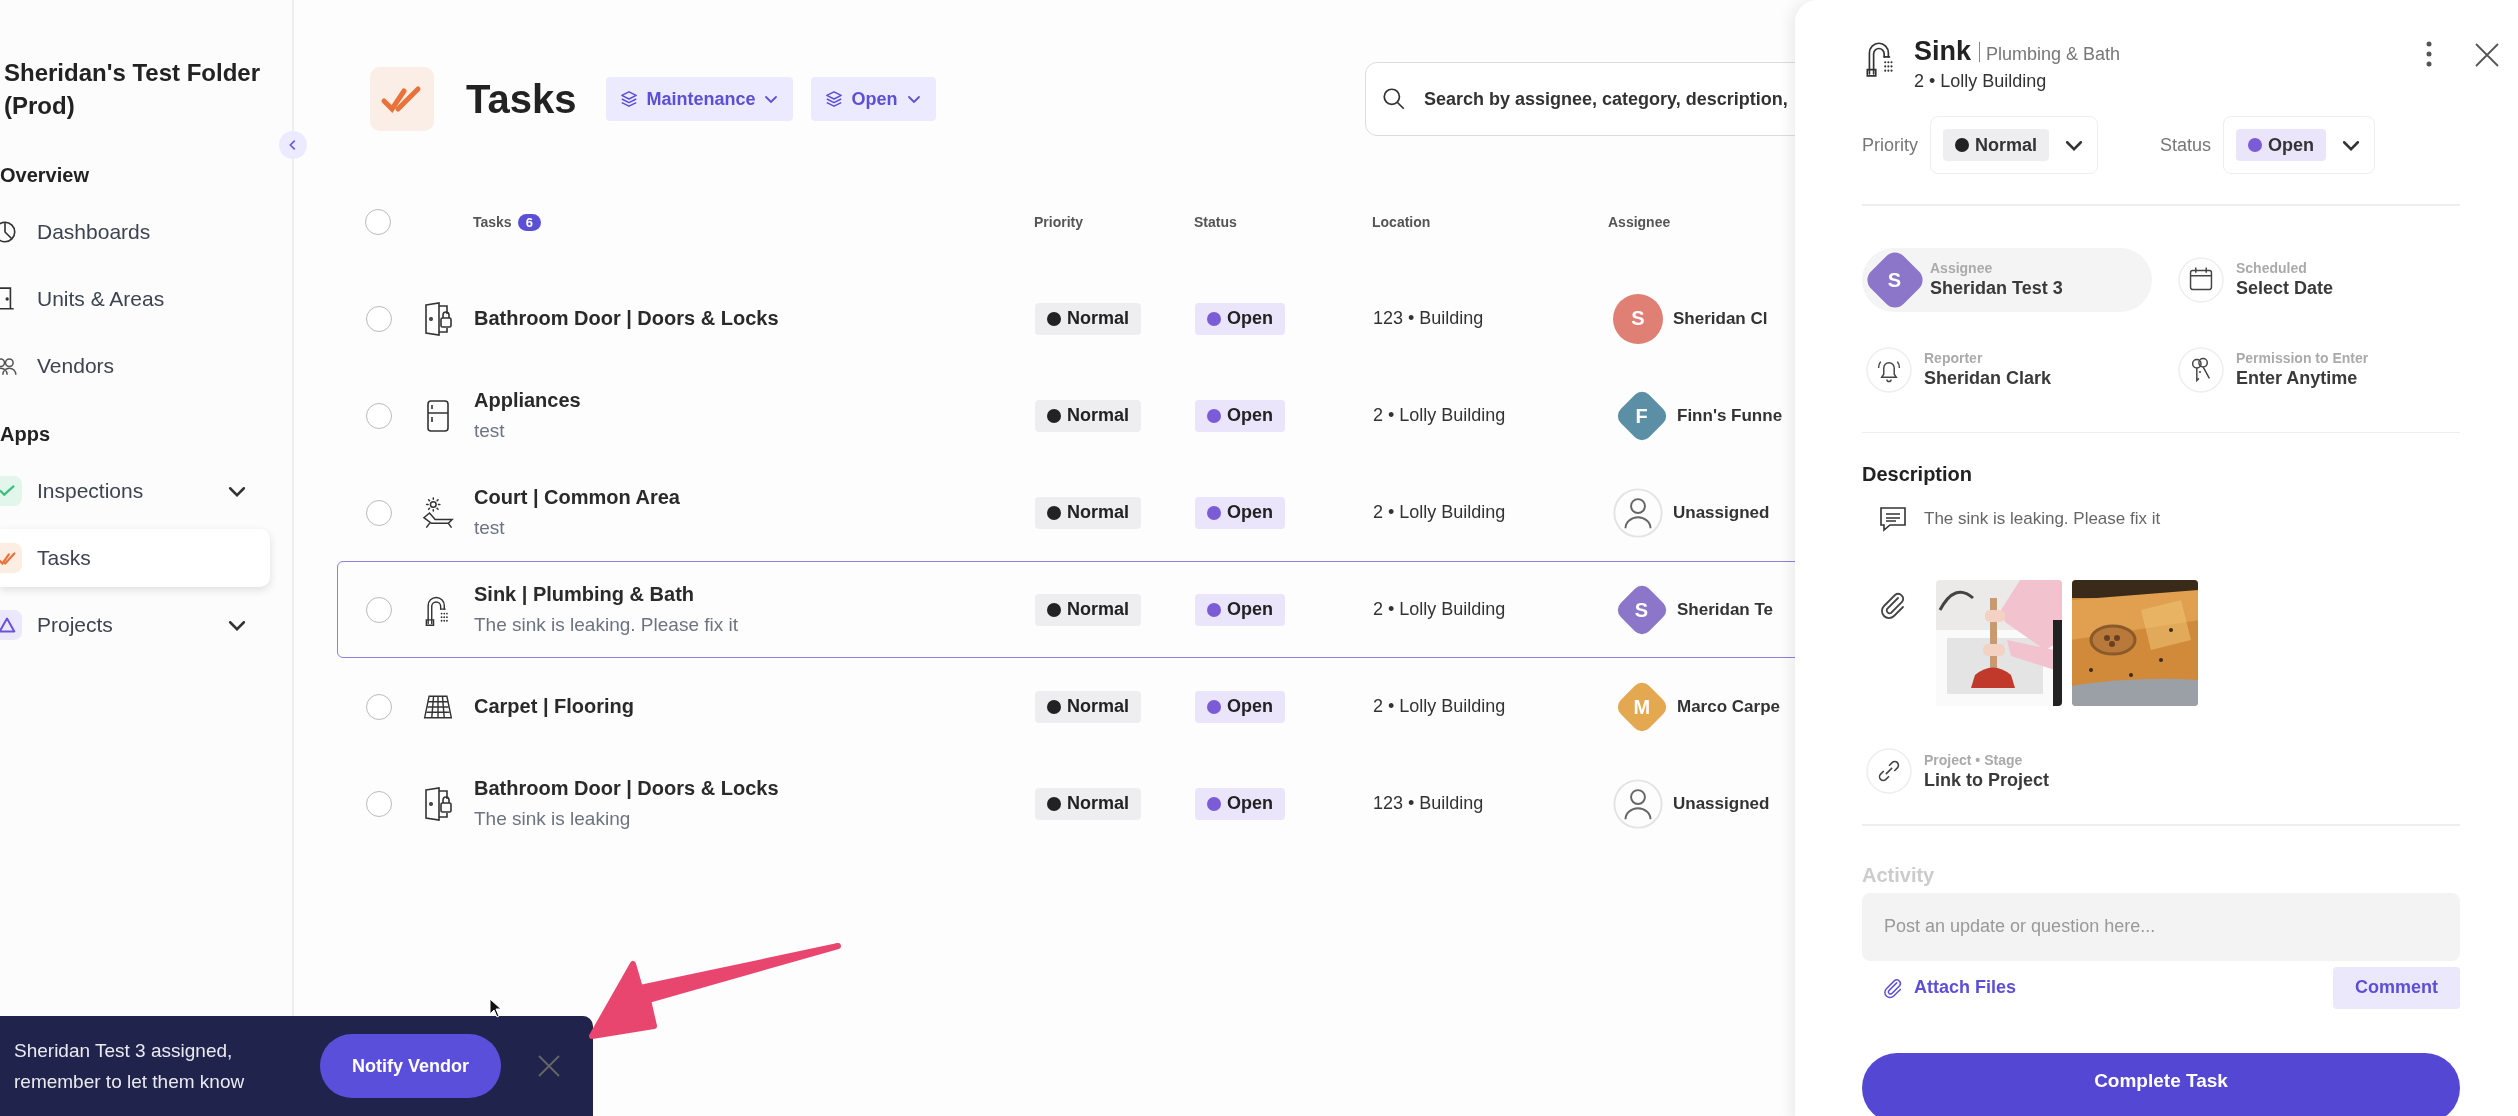  I want to click on task-row: Carpet | Flooring Normal Open 2 • Lolly Building M Marco Carpe, so click(1066, 706).